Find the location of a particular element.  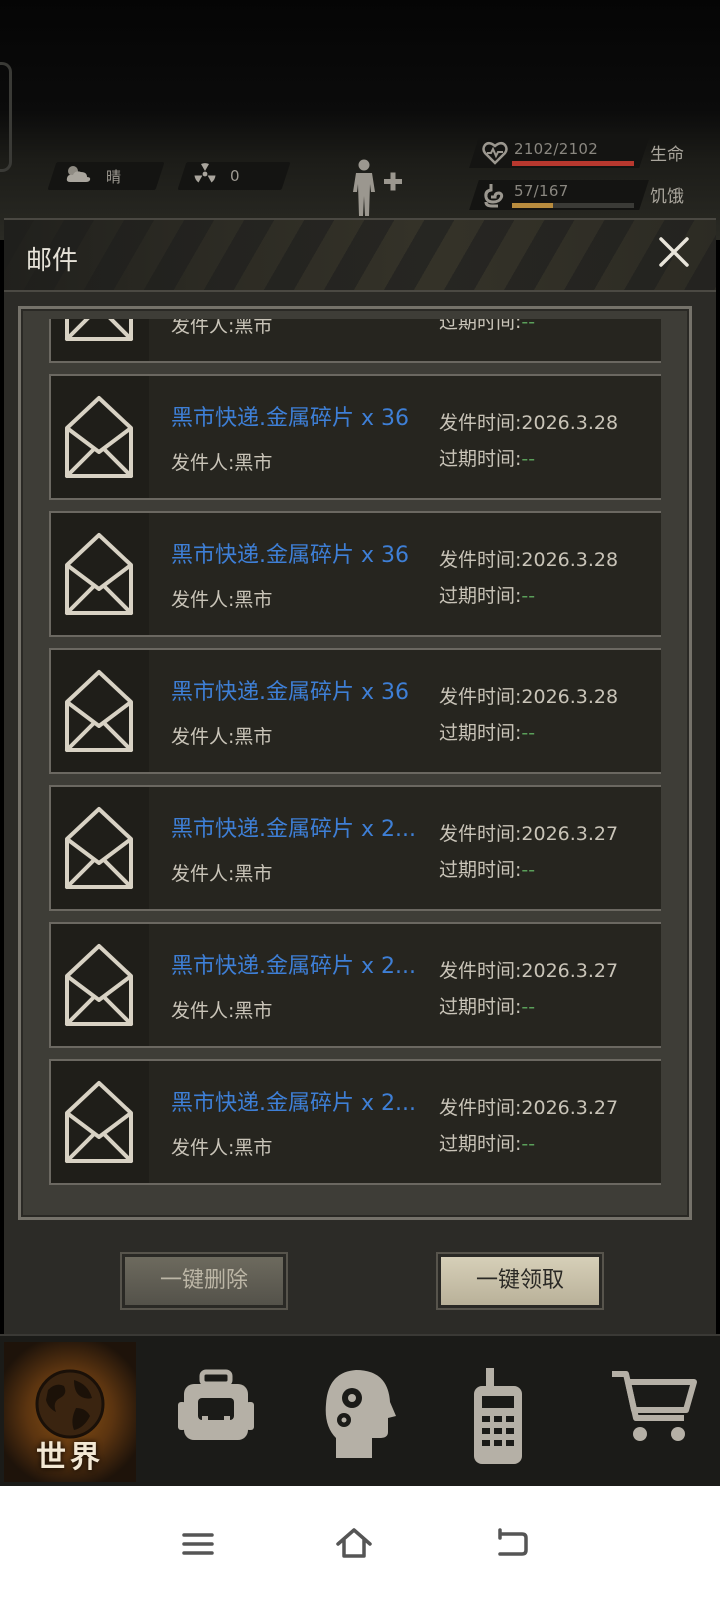

backpack-icon is located at coordinates (216, 1404).